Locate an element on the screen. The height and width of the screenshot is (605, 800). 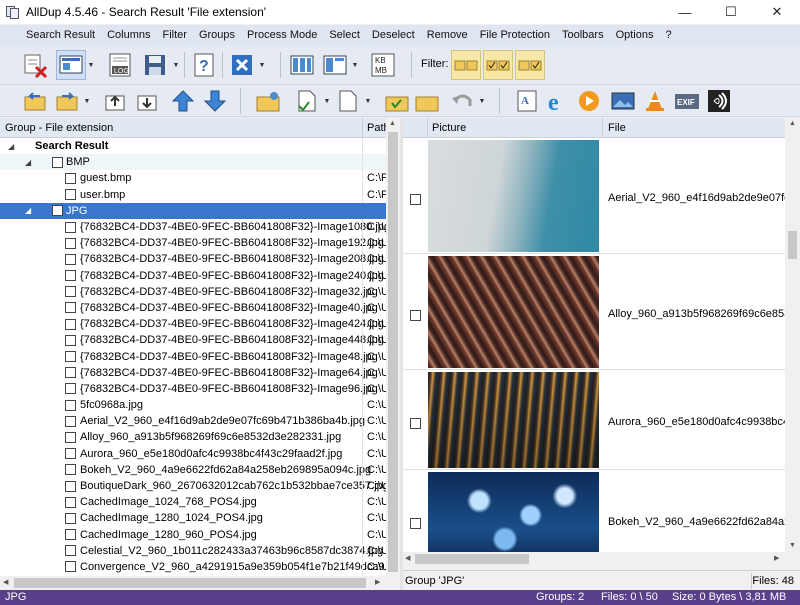
minimize-button: — is located at coordinates (685, 12).